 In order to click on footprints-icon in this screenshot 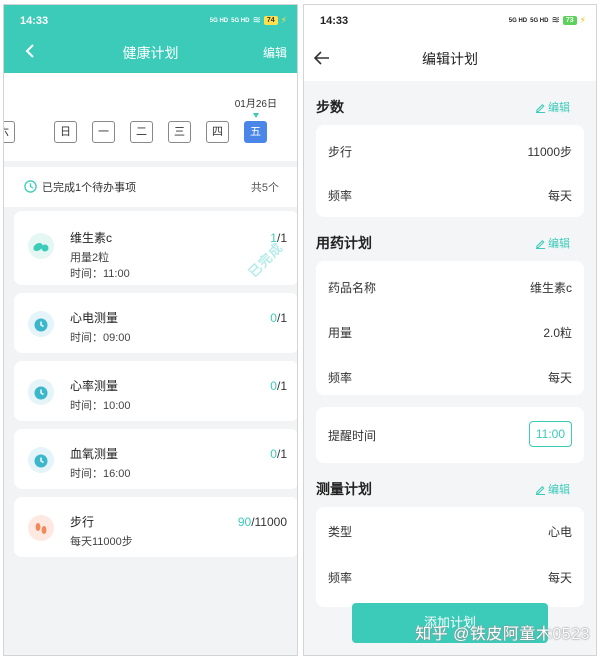, I will do `click(41, 528)`.